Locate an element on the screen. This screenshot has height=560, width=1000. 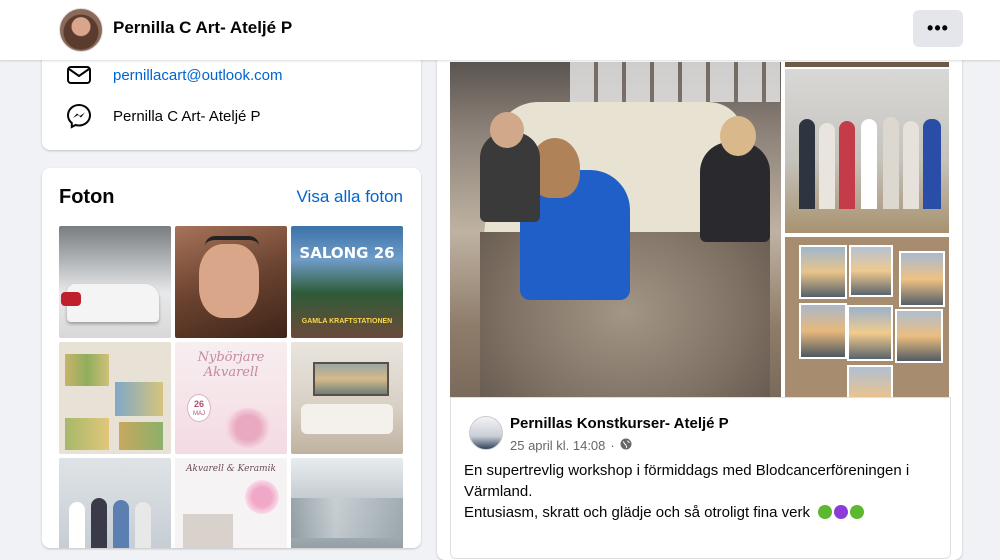
profile-avatar is located at coordinates (81, 30).